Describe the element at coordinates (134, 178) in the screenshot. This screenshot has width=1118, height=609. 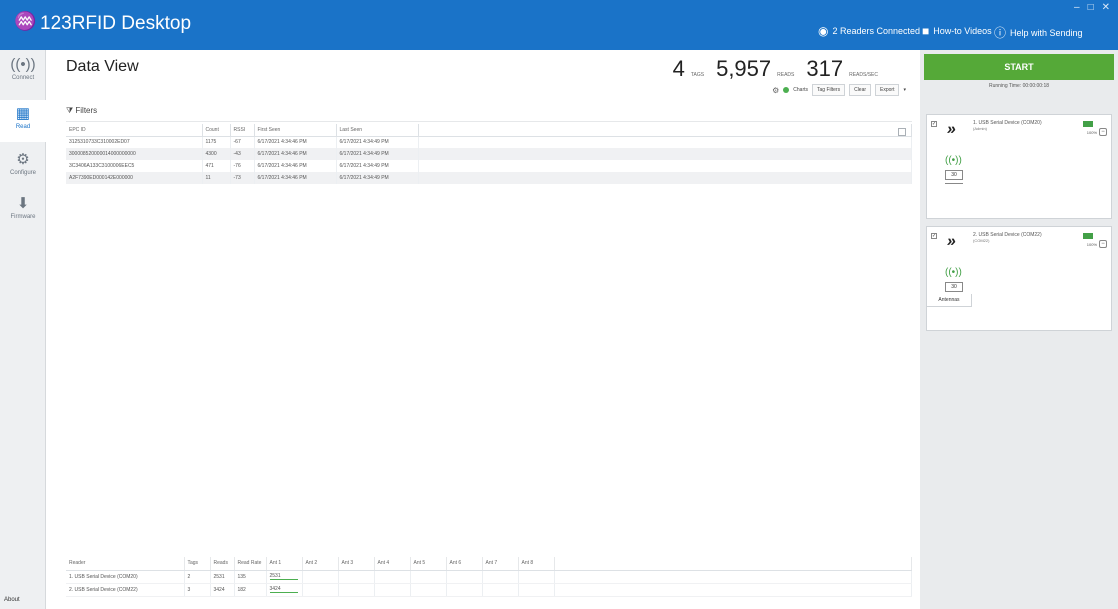
I see `epc-cell: A2F7390ED000142E000000` at that location.